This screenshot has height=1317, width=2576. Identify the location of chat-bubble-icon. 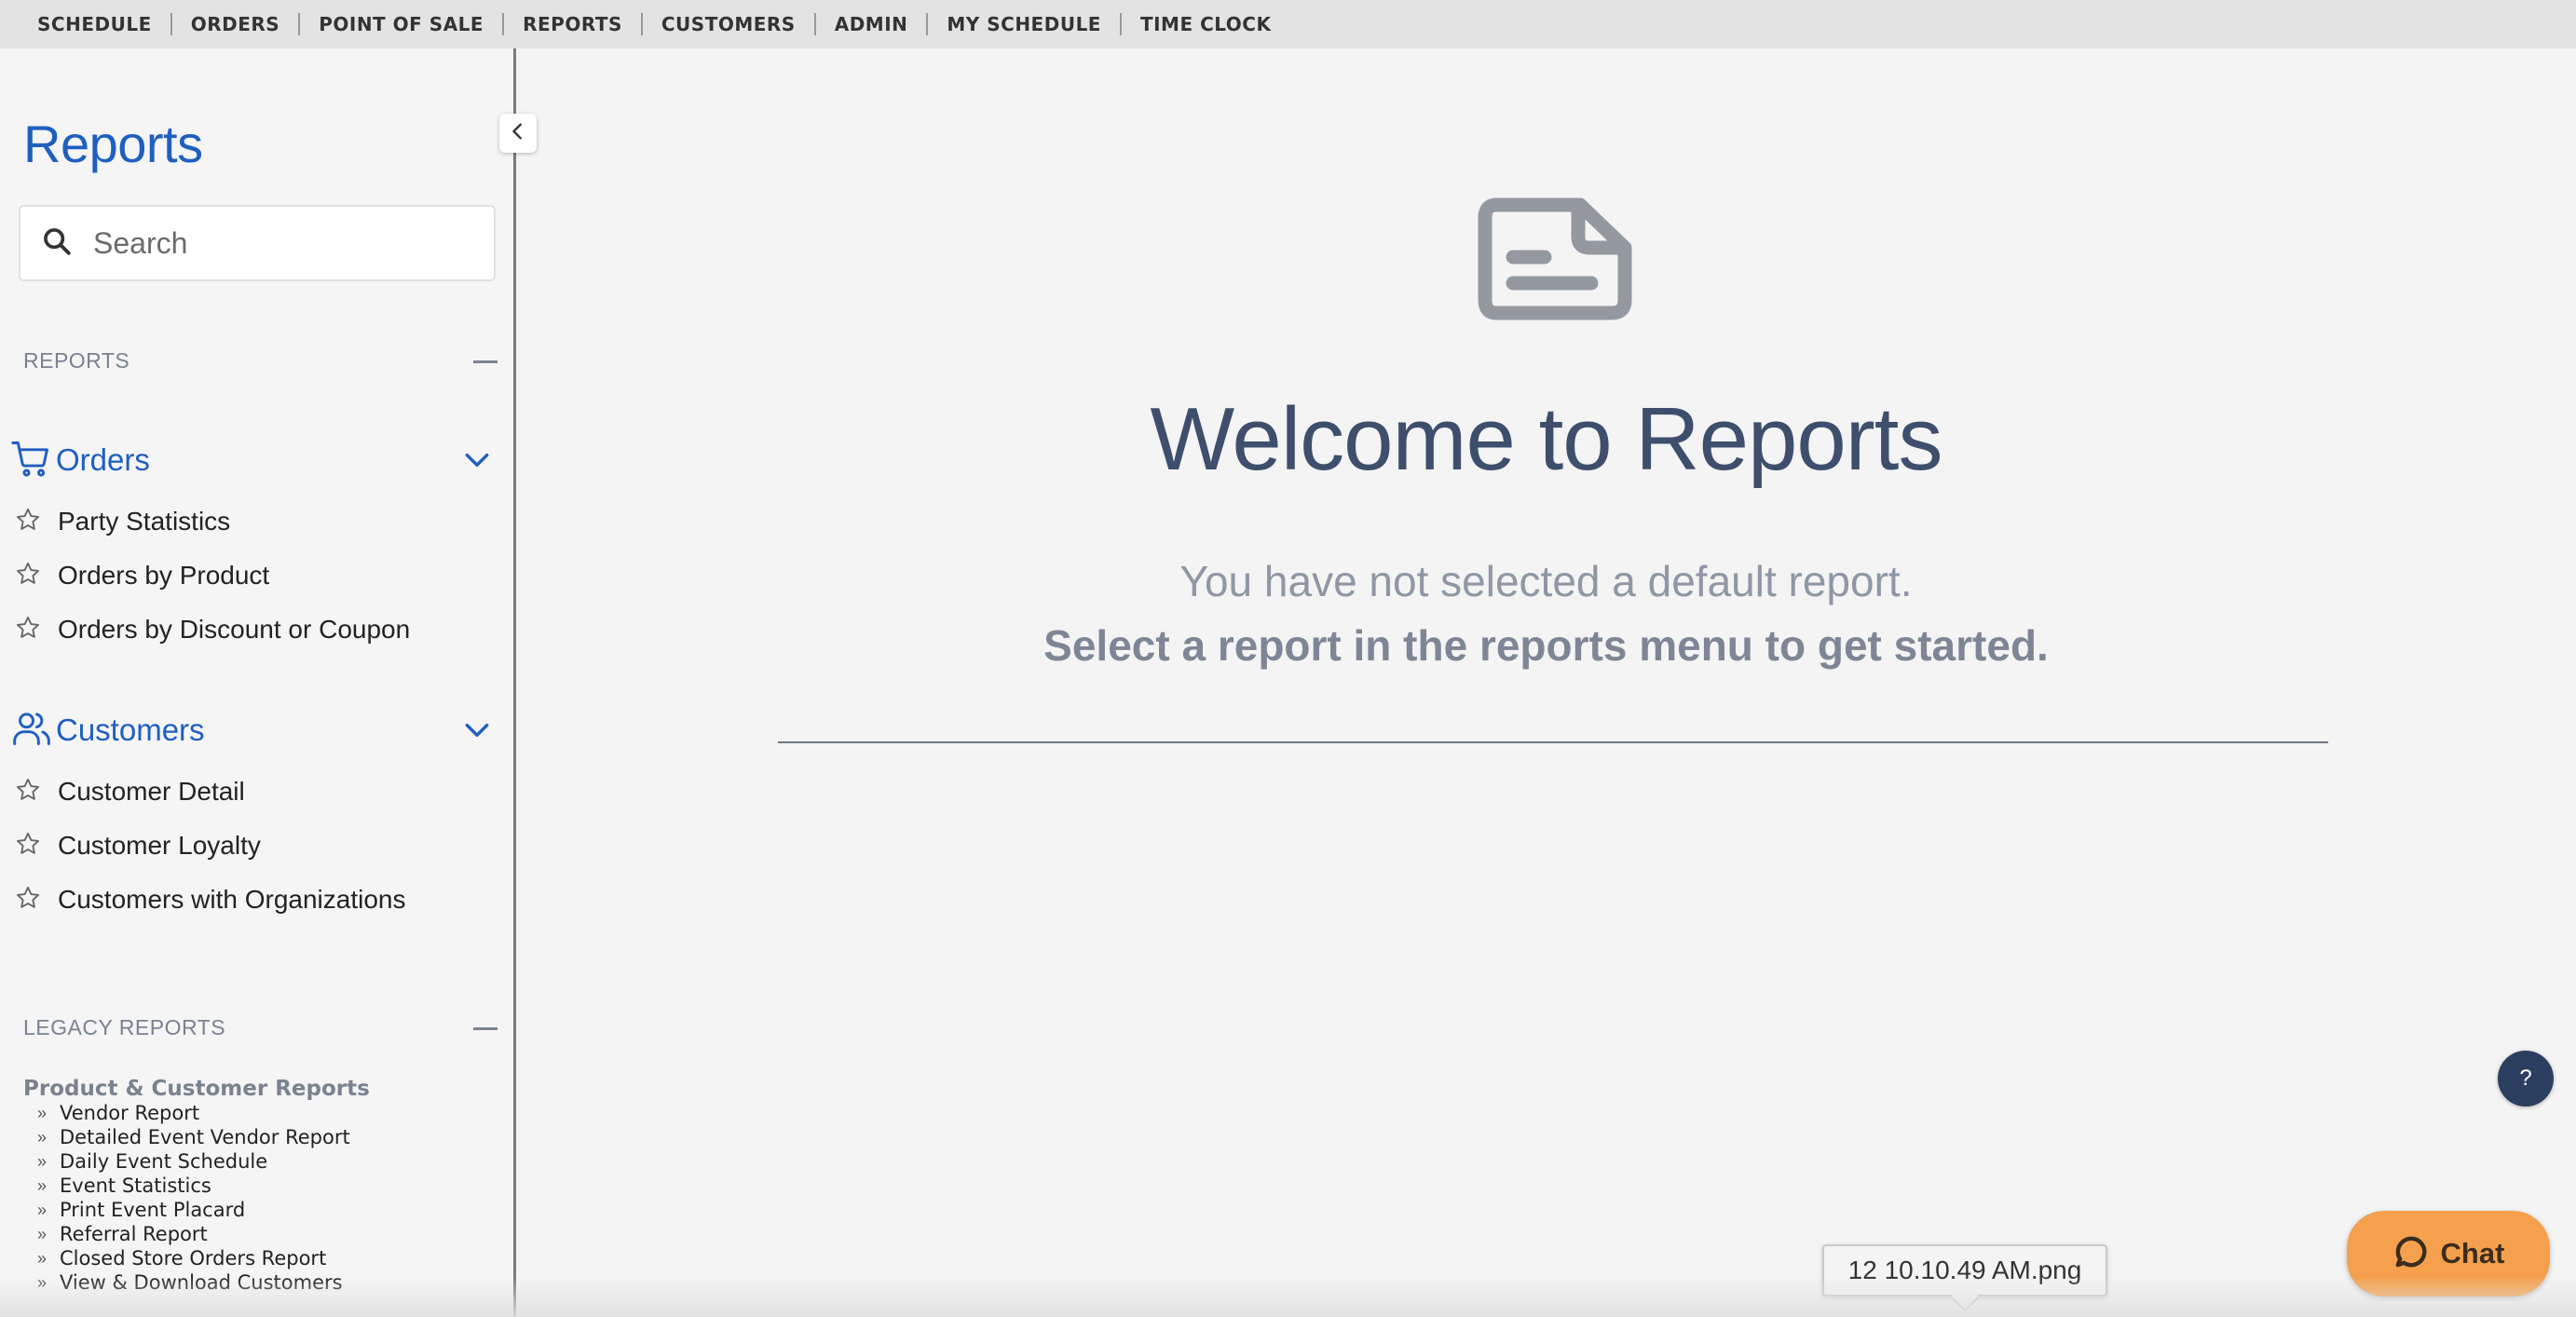
(2411, 1254).